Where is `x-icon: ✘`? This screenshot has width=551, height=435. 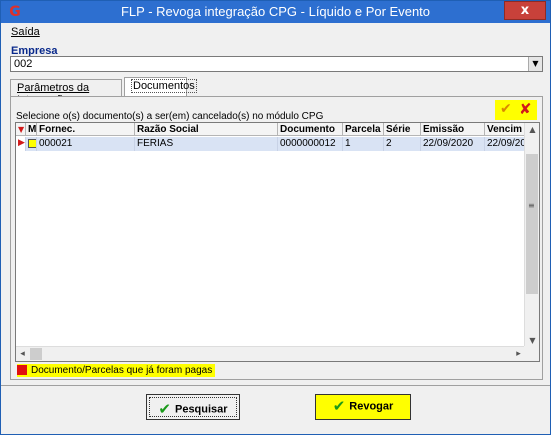
x-icon: ✘ is located at coordinates (525, 109).